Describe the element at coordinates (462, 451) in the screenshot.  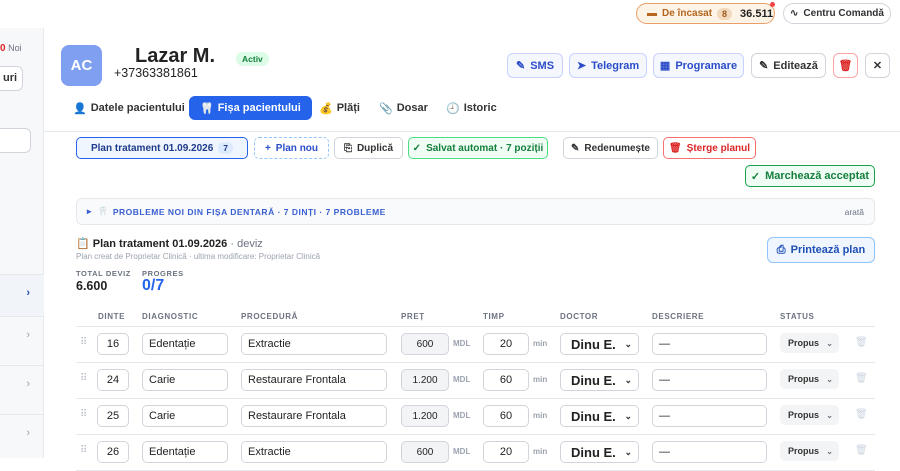
I see `currency-label: MDL` at that location.